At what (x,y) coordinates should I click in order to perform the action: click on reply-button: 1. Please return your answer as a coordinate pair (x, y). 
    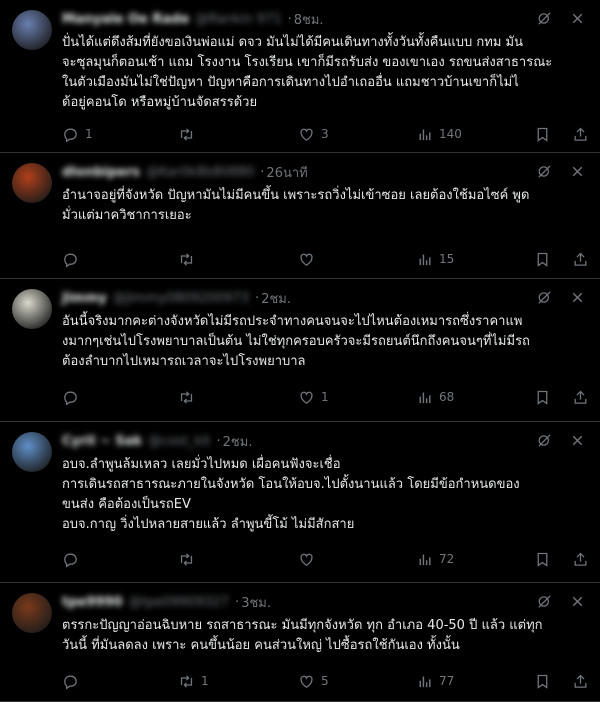
    Looking at the image, I should click on (77, 134).